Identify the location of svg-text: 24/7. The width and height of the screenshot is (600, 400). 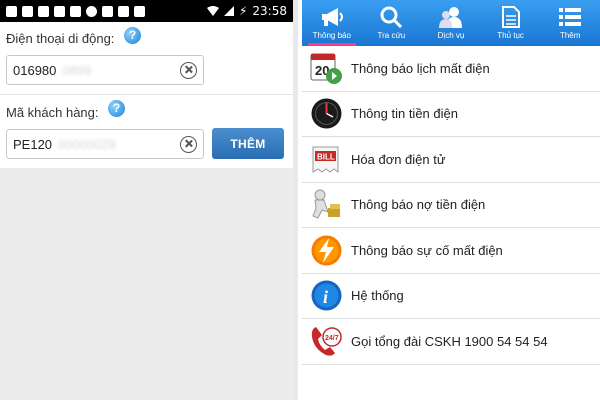
(332, 338).